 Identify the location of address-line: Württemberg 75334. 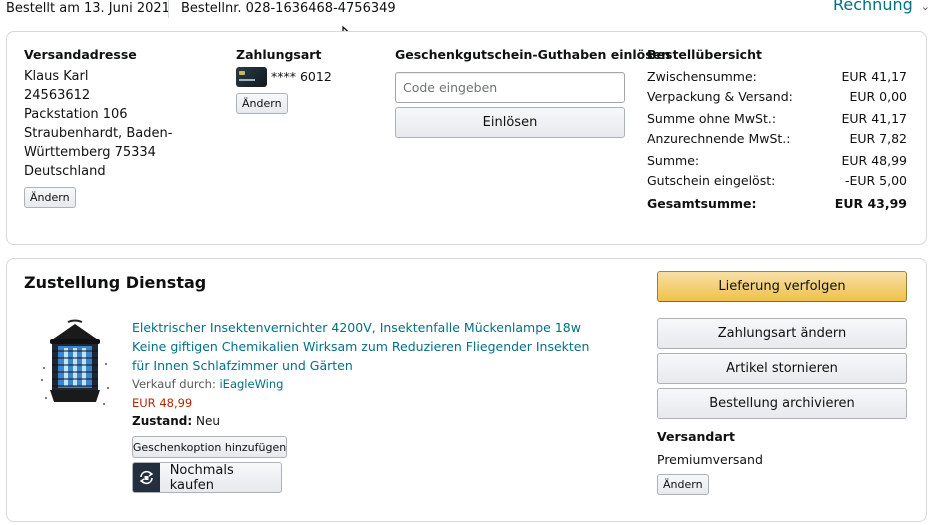
(90, 152).